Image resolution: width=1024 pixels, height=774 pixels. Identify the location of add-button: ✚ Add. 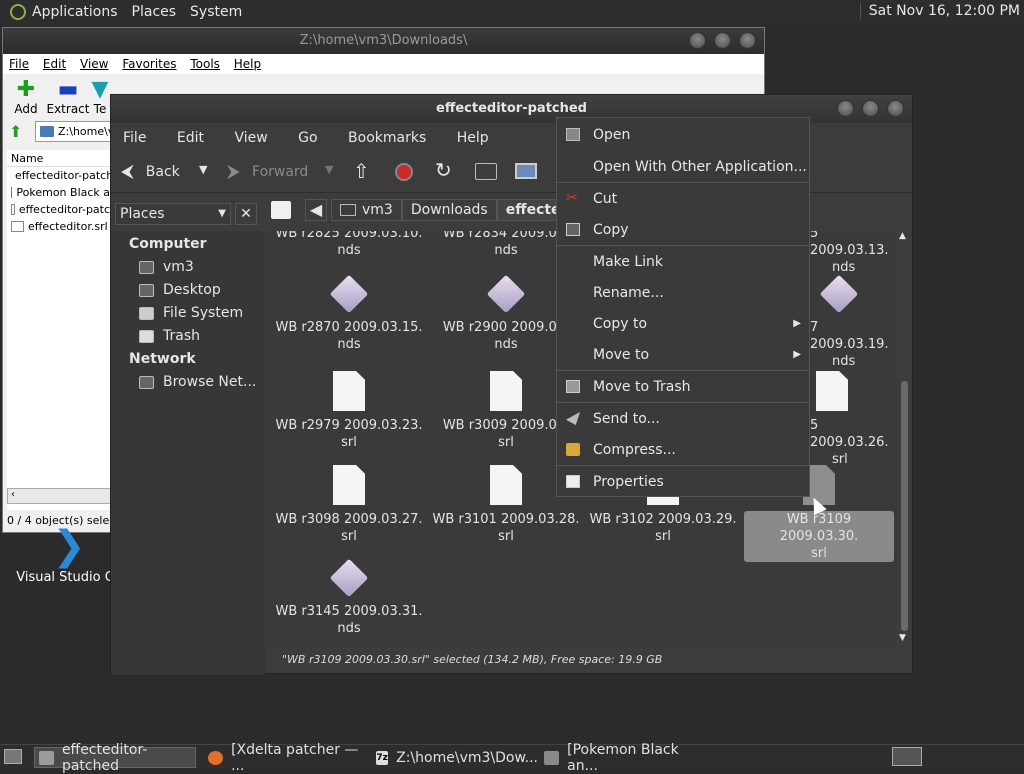
(26, 97).